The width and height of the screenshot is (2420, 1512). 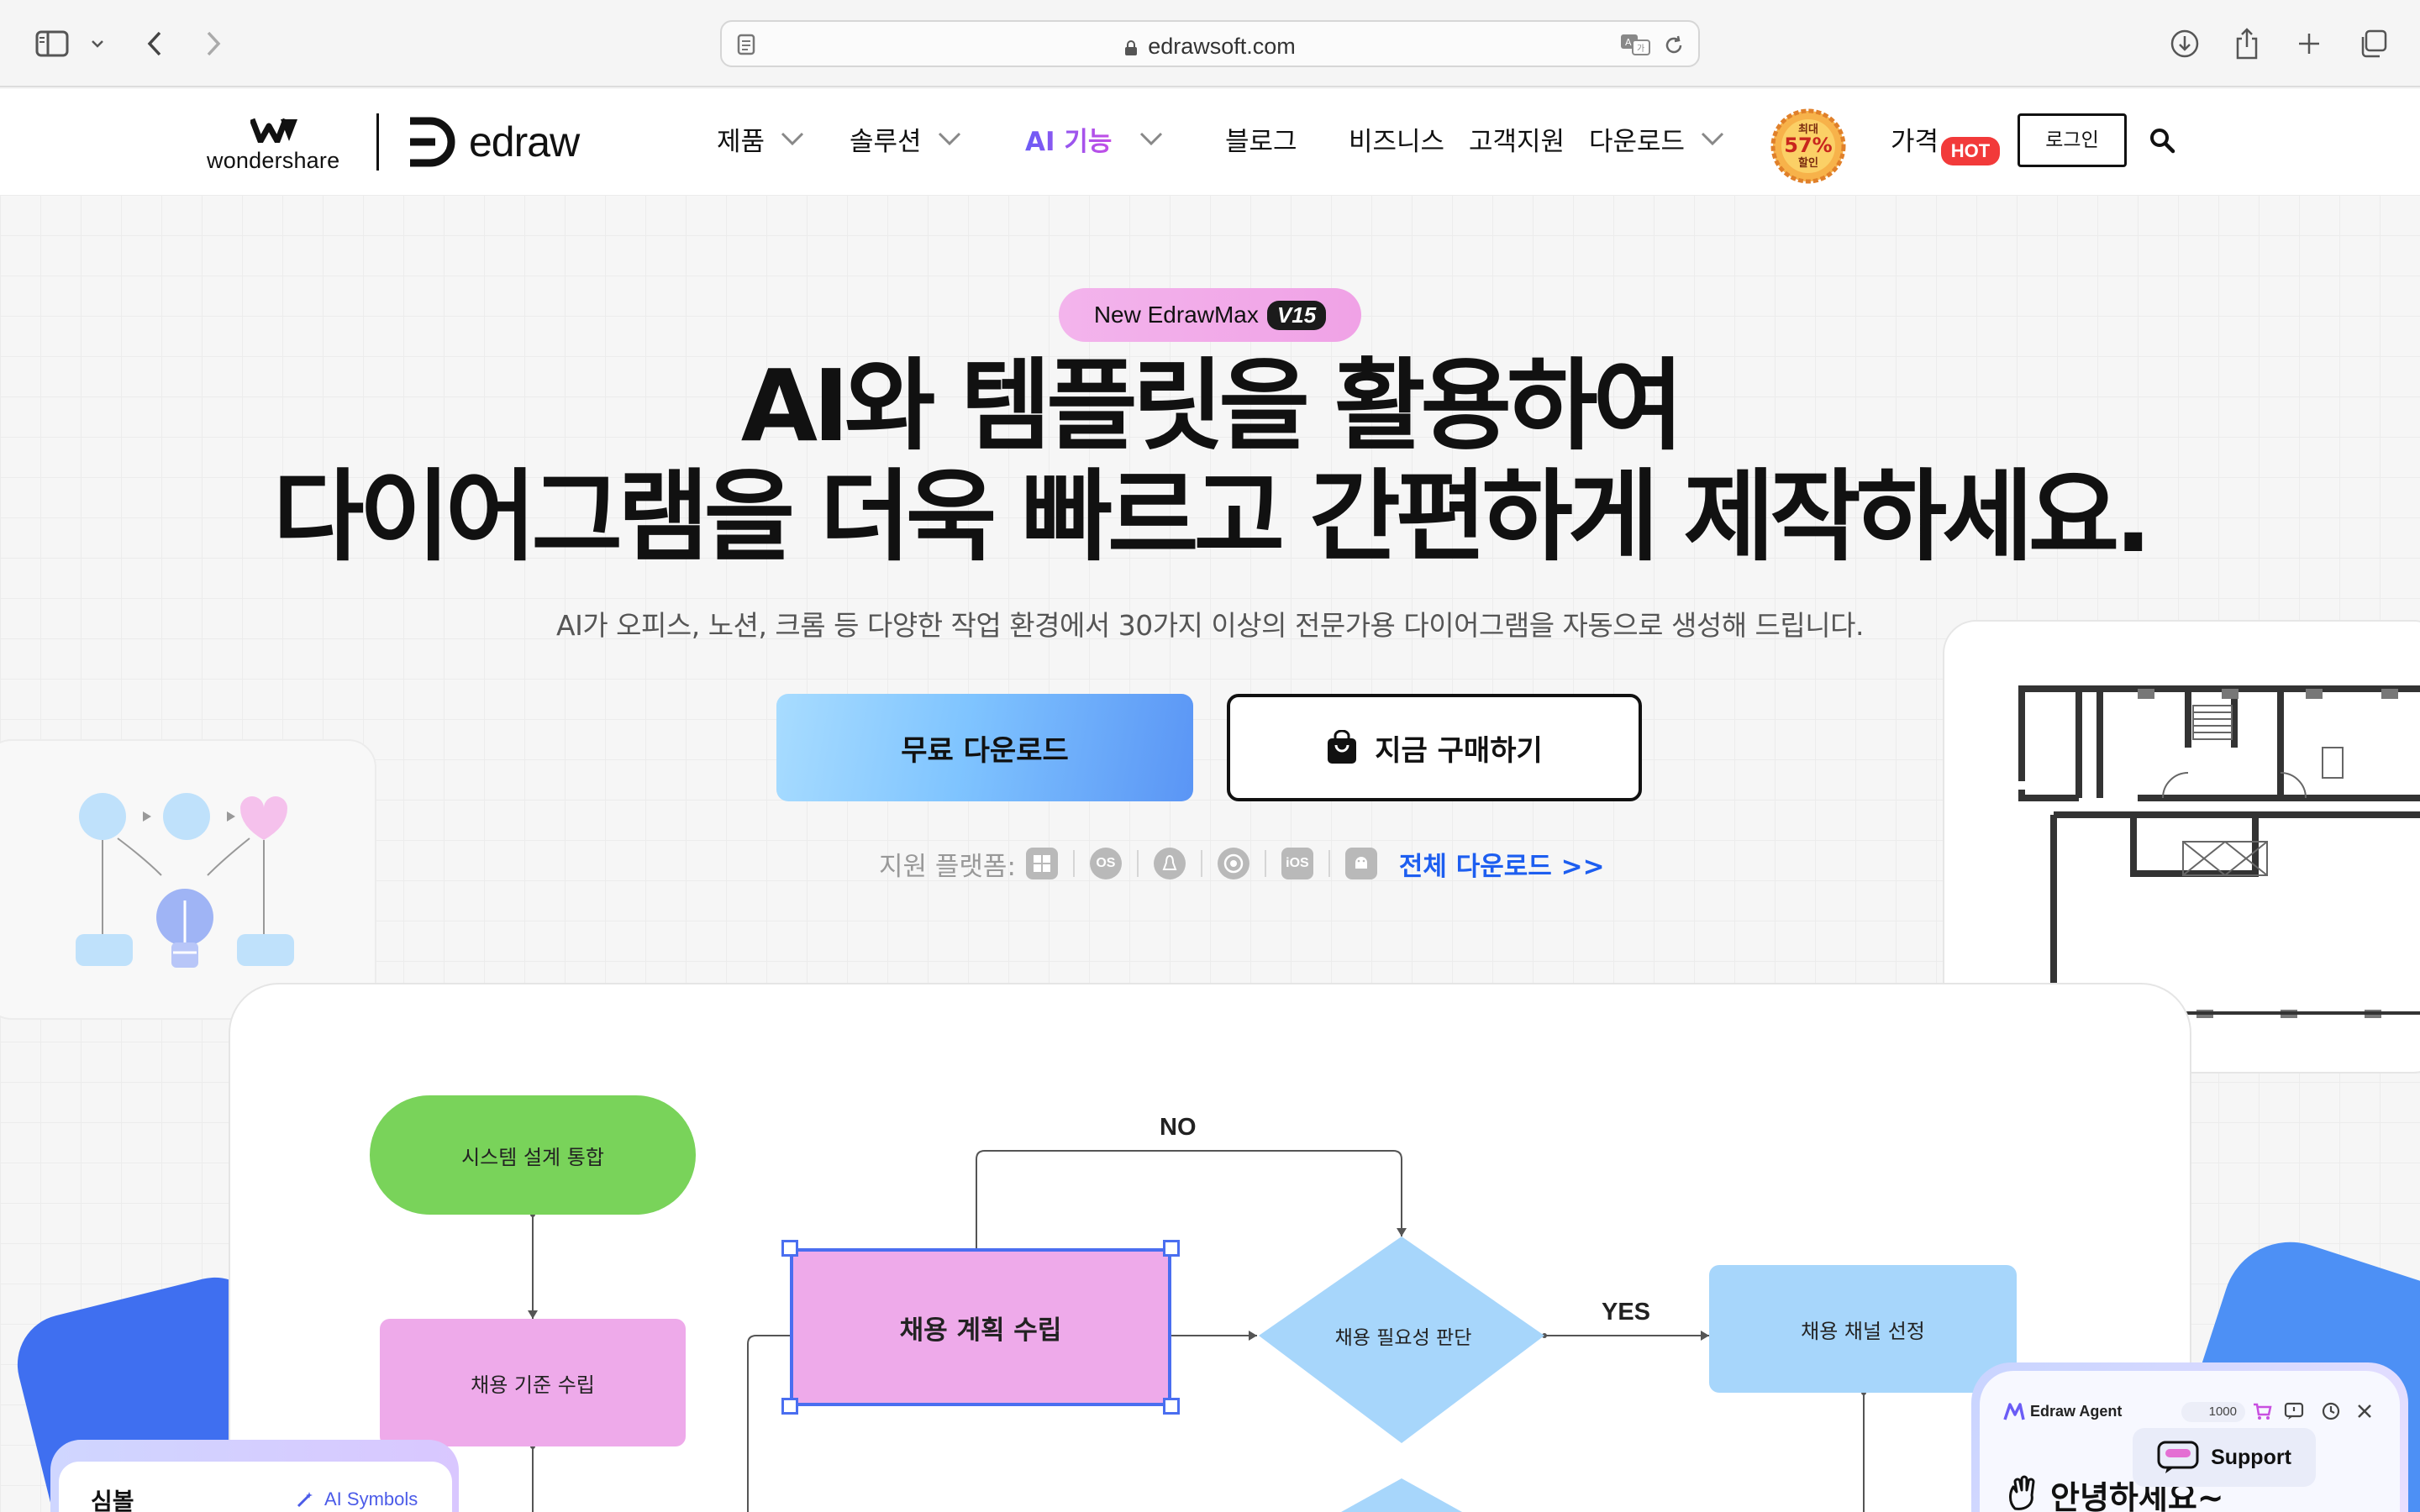 What do you see at coordinates (1403, 1338) in the screenshot?
I see `node-hiring-need-decision: 채용 필요성 판단` at bounding box center [1403, 1338].